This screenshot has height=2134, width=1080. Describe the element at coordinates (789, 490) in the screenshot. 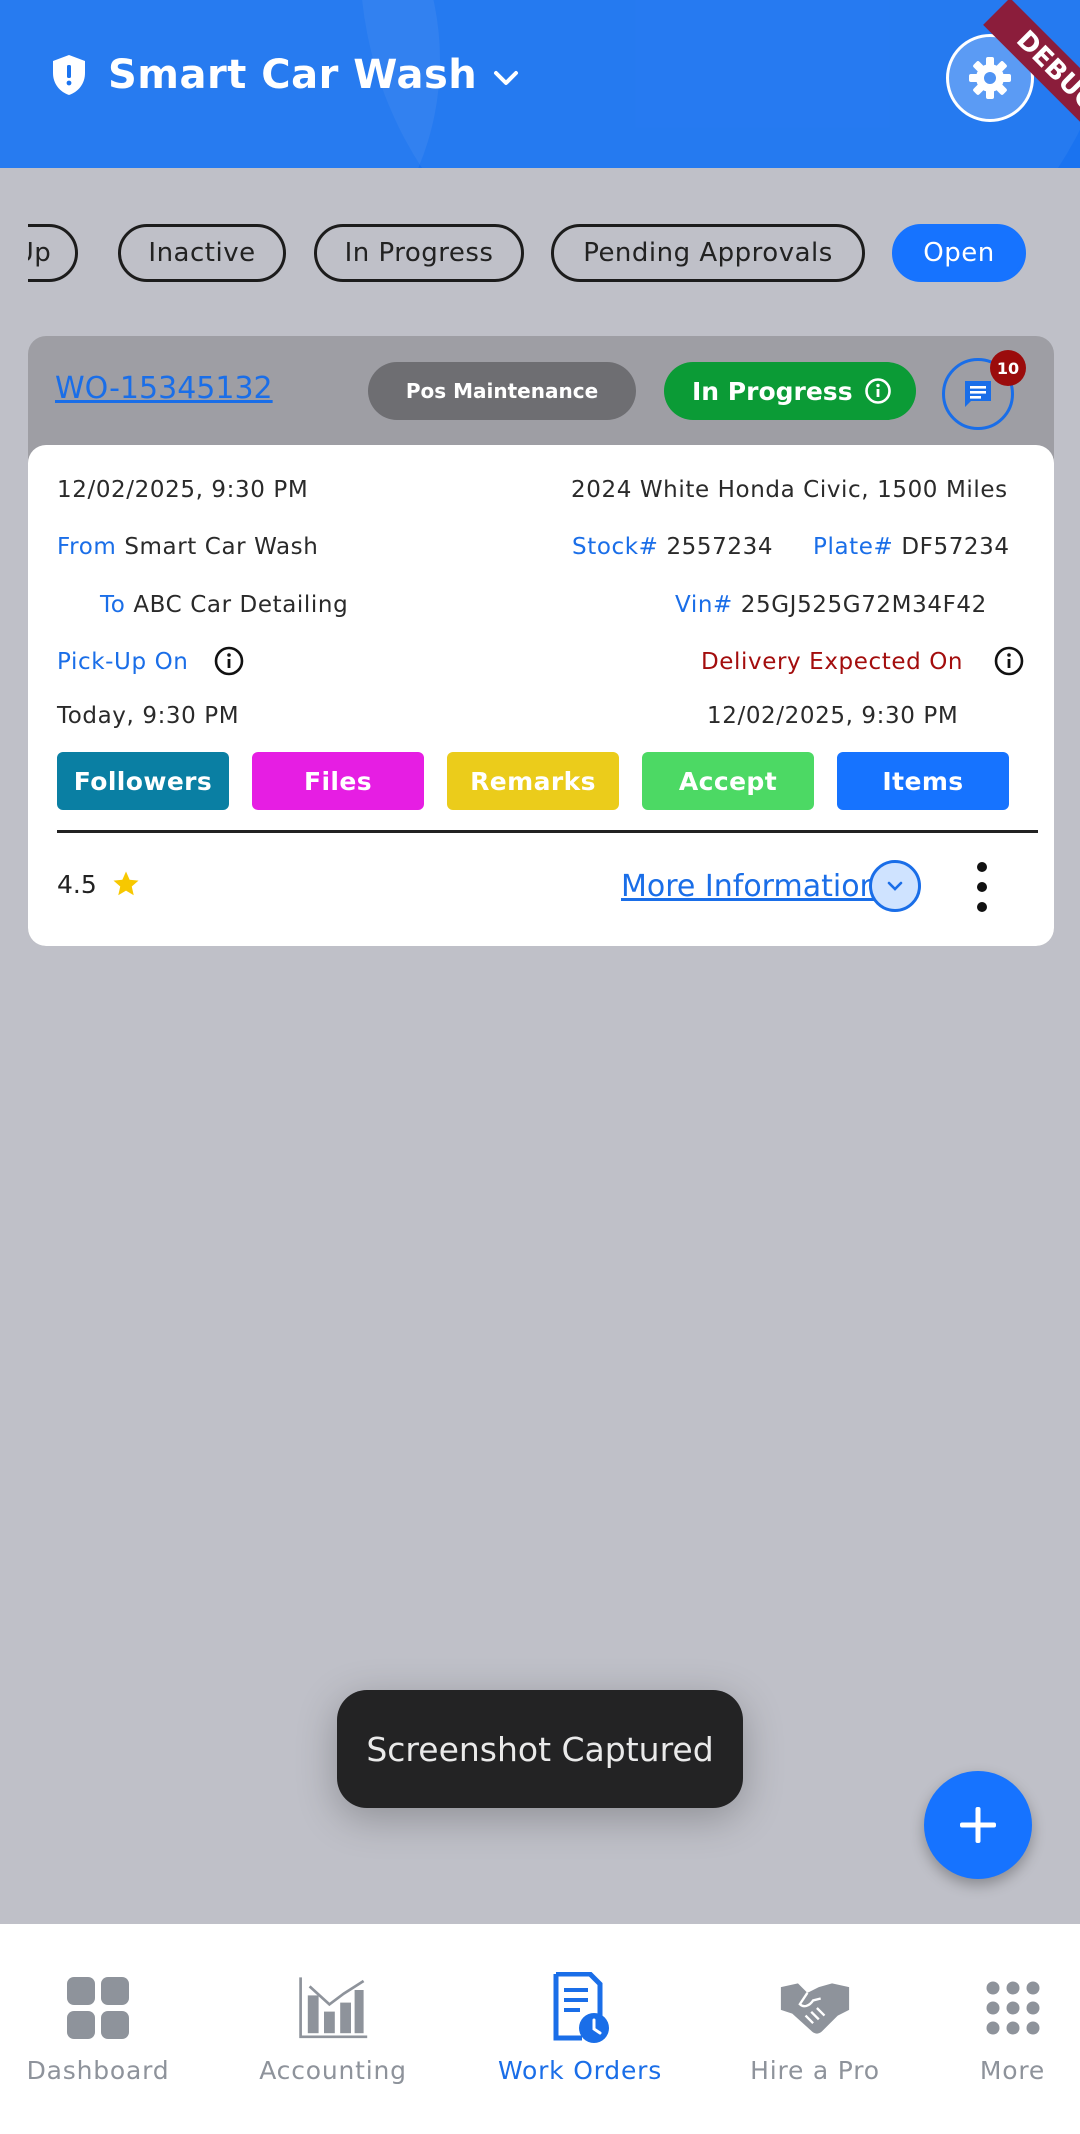

I see `vehicle-description: 2024 White Honda Civic, 1500 Miles` at that location.